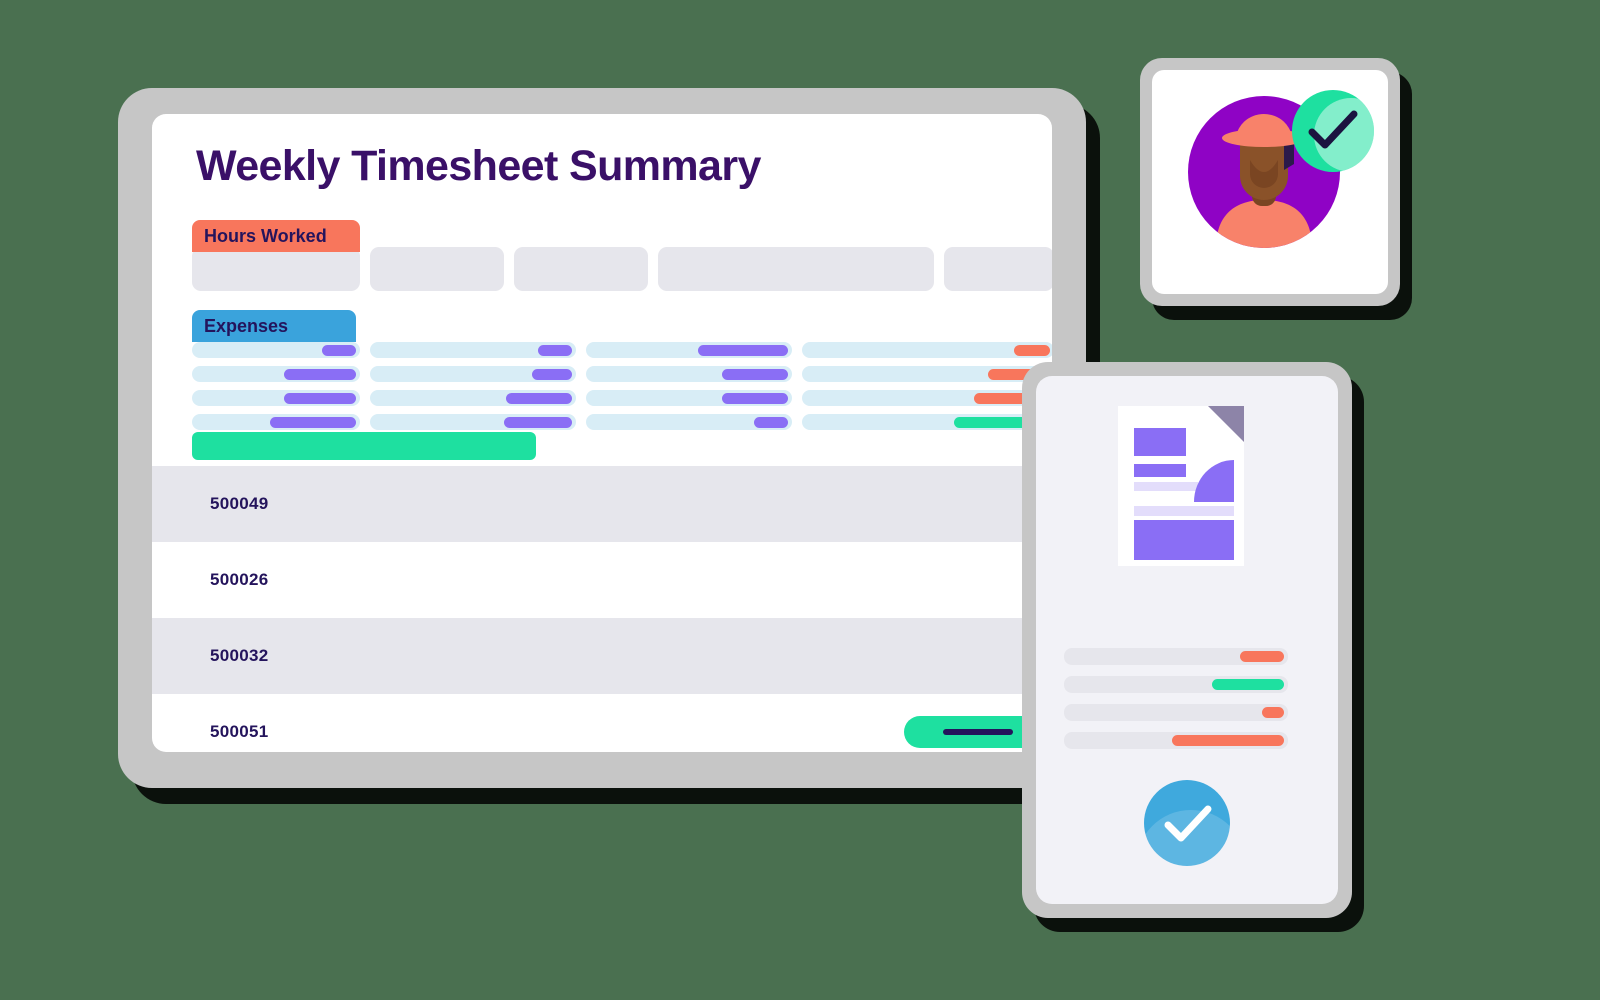 The image size is (1600, 1000). What do you see at coordinates (538, 422) in the screenshot?
I see `expense-fill-r3-c1` at bounding box center [538, 422].